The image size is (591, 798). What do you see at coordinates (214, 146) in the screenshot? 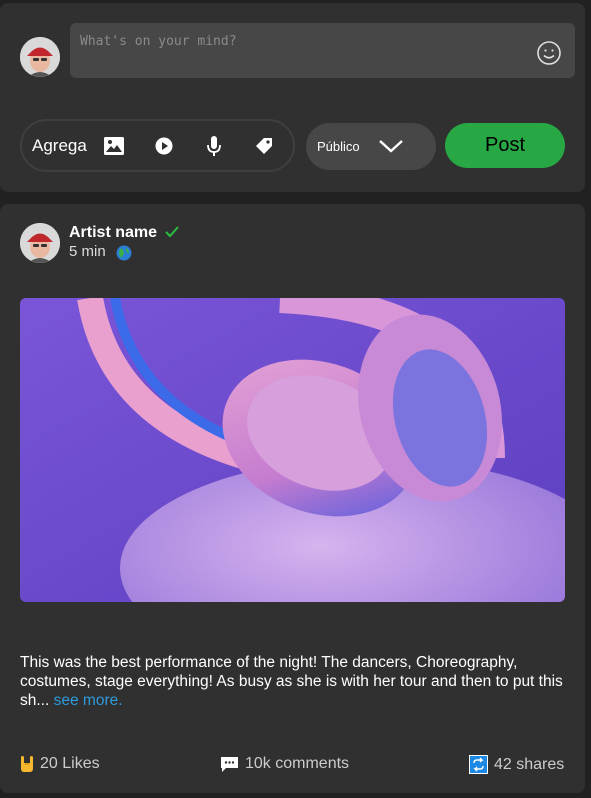
I see `microphone-icon` at bounding box center [214, 146].